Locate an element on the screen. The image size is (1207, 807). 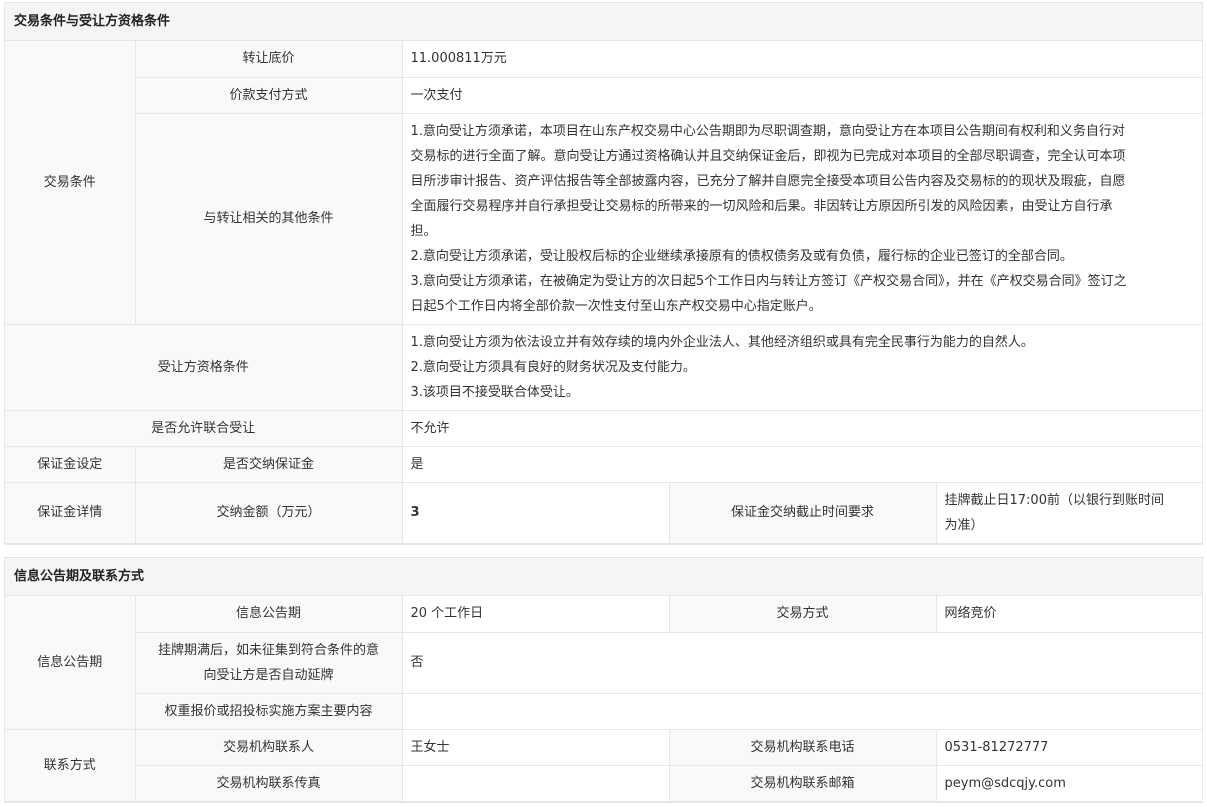
email-label: 交易机构联系邮箱 is located at coordinates (802, 783).